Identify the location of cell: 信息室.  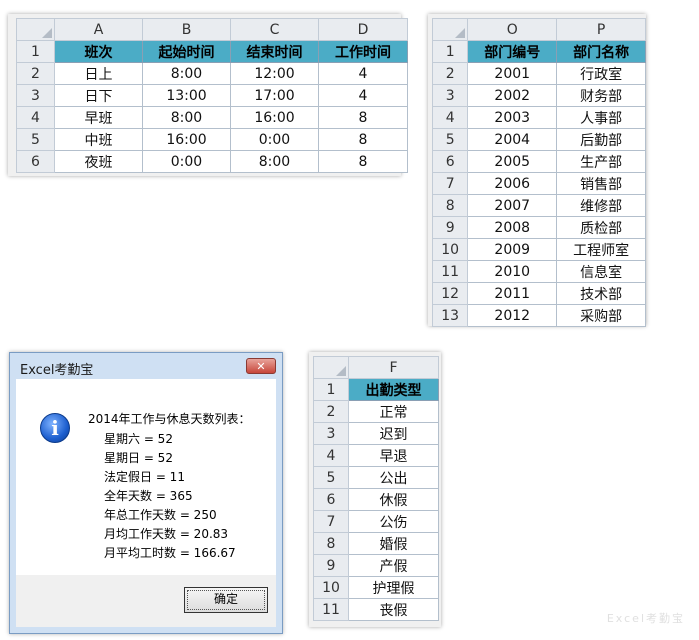
(601, 271).